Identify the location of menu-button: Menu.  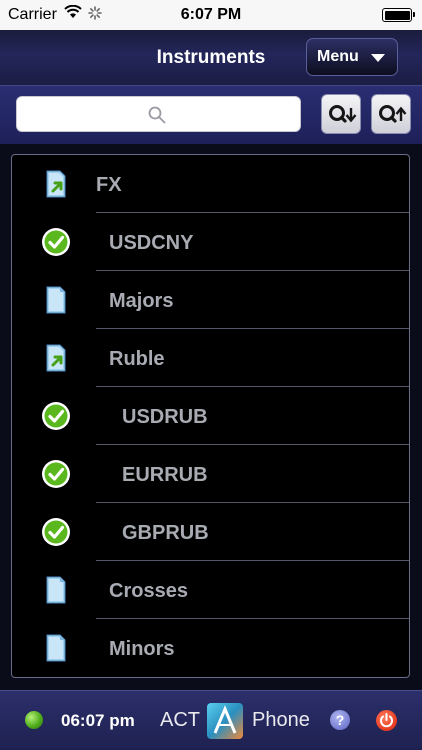
(352, 57).